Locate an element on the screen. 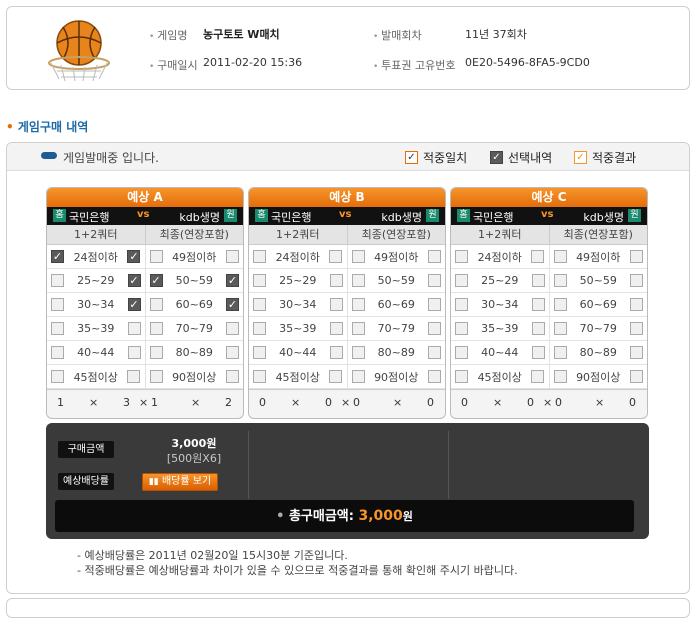 Image resolution: width=696 pixels, height=626 pixels. final-cell: 60~69 is located at coordinates (397, 304).